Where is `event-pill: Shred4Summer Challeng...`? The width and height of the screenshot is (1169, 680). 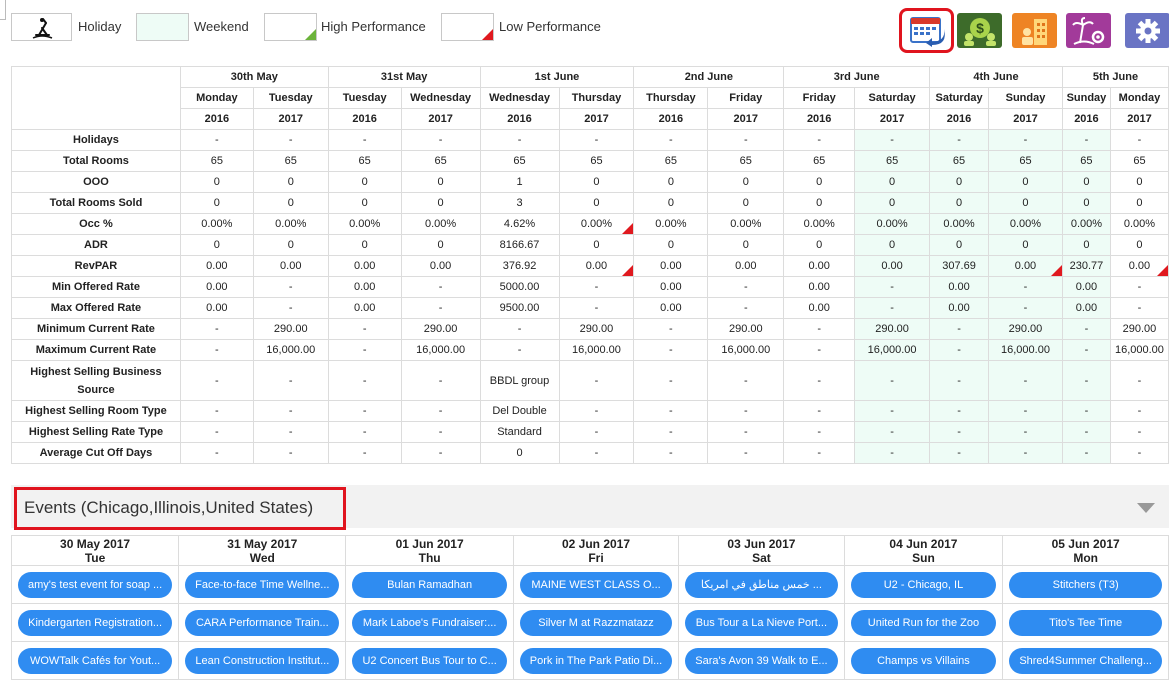 event-pill: Shred4Summer Challeng... is located at coordinates (1085, 660).